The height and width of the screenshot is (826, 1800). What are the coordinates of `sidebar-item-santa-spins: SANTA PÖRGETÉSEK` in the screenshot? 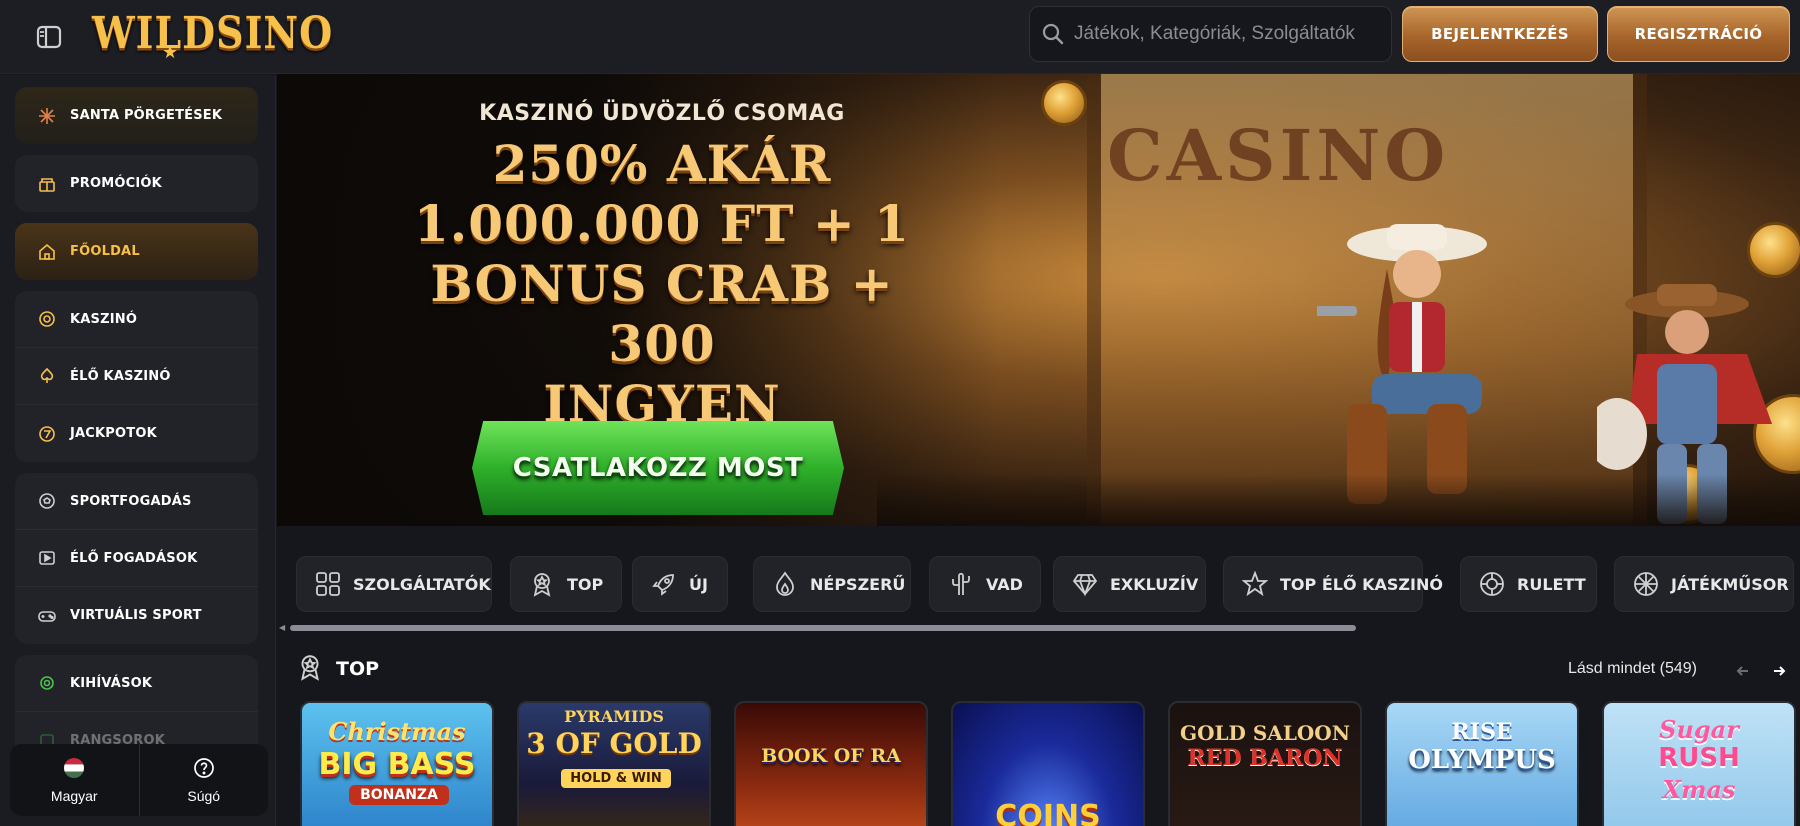 It's located at (136, 115).